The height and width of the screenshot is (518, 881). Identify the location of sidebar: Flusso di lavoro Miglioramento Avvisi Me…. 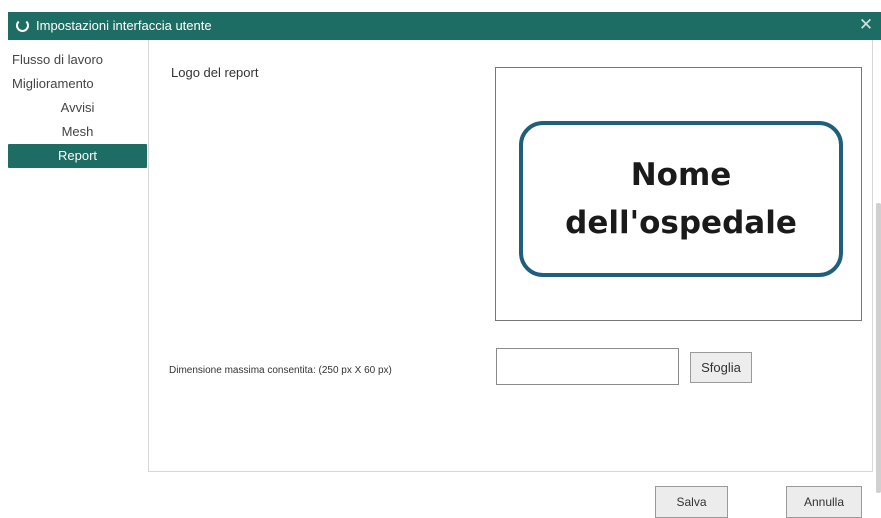
(77, 108).